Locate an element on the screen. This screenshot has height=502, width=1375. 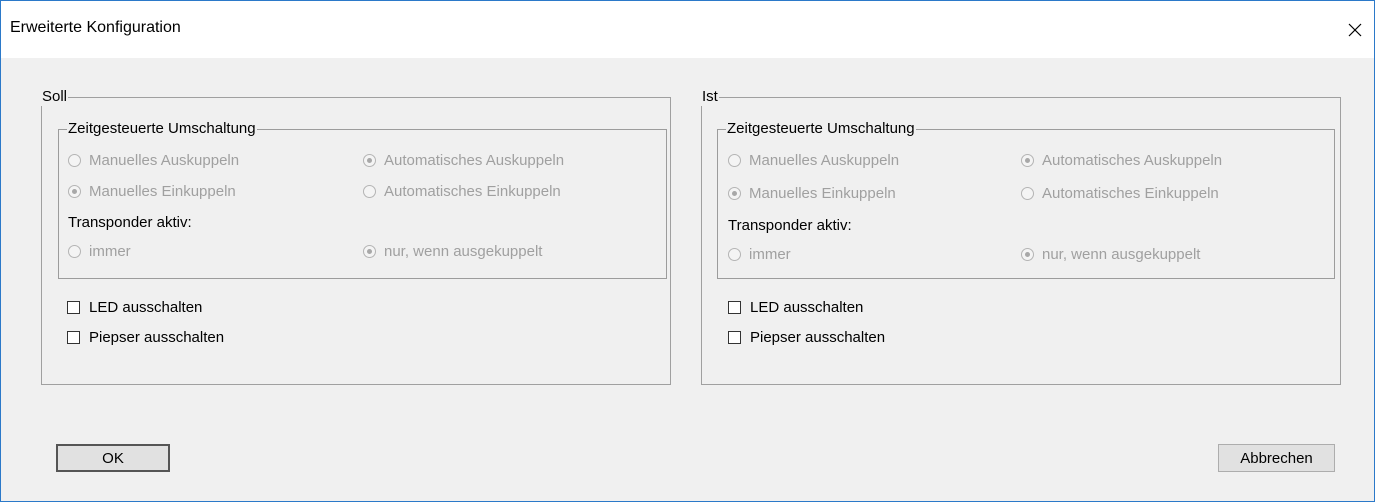
ist-label: Ist is located at coordinates (710, 97).